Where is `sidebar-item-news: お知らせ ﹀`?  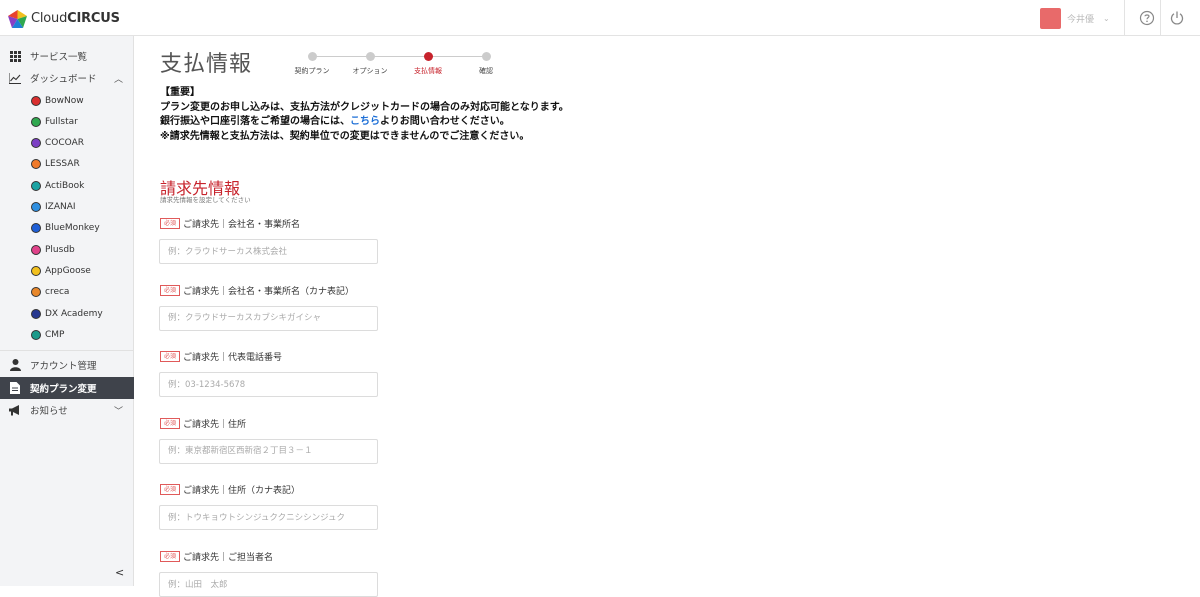
sidebar-item-news: お知らせ ﹀ is located at coordinates (67, 410).